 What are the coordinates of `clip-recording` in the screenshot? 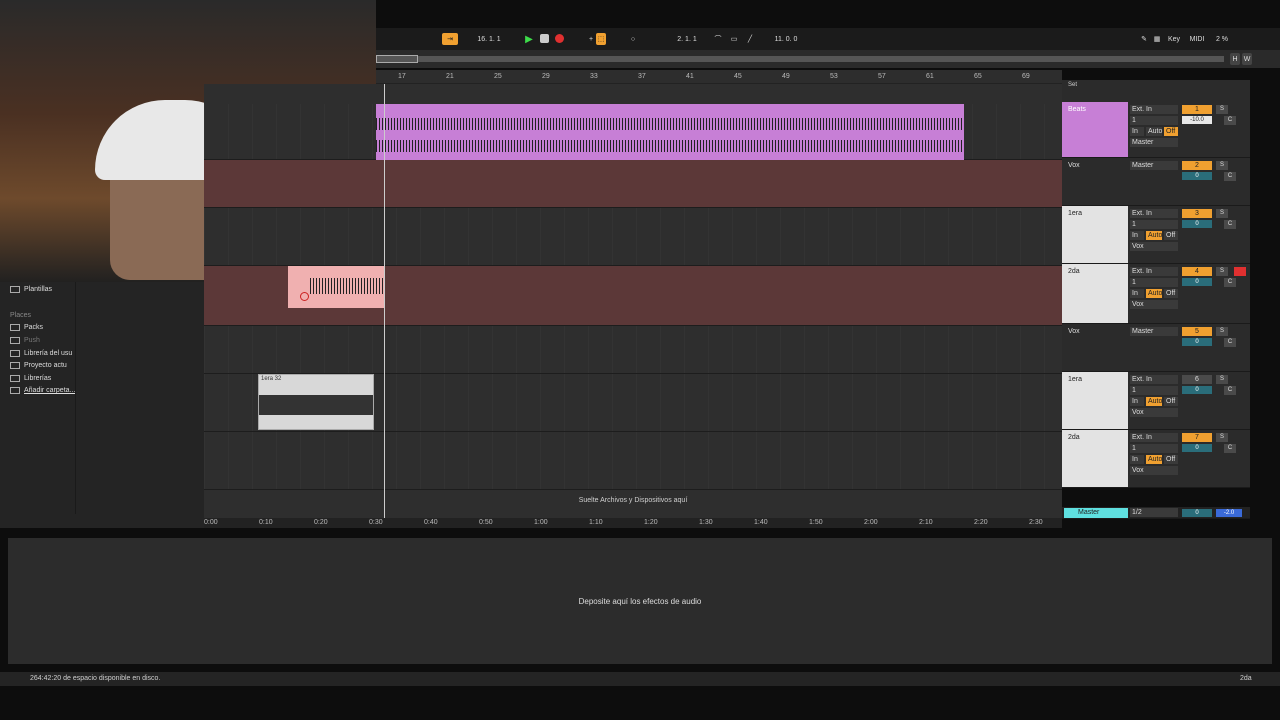 It's located at (336, 287).